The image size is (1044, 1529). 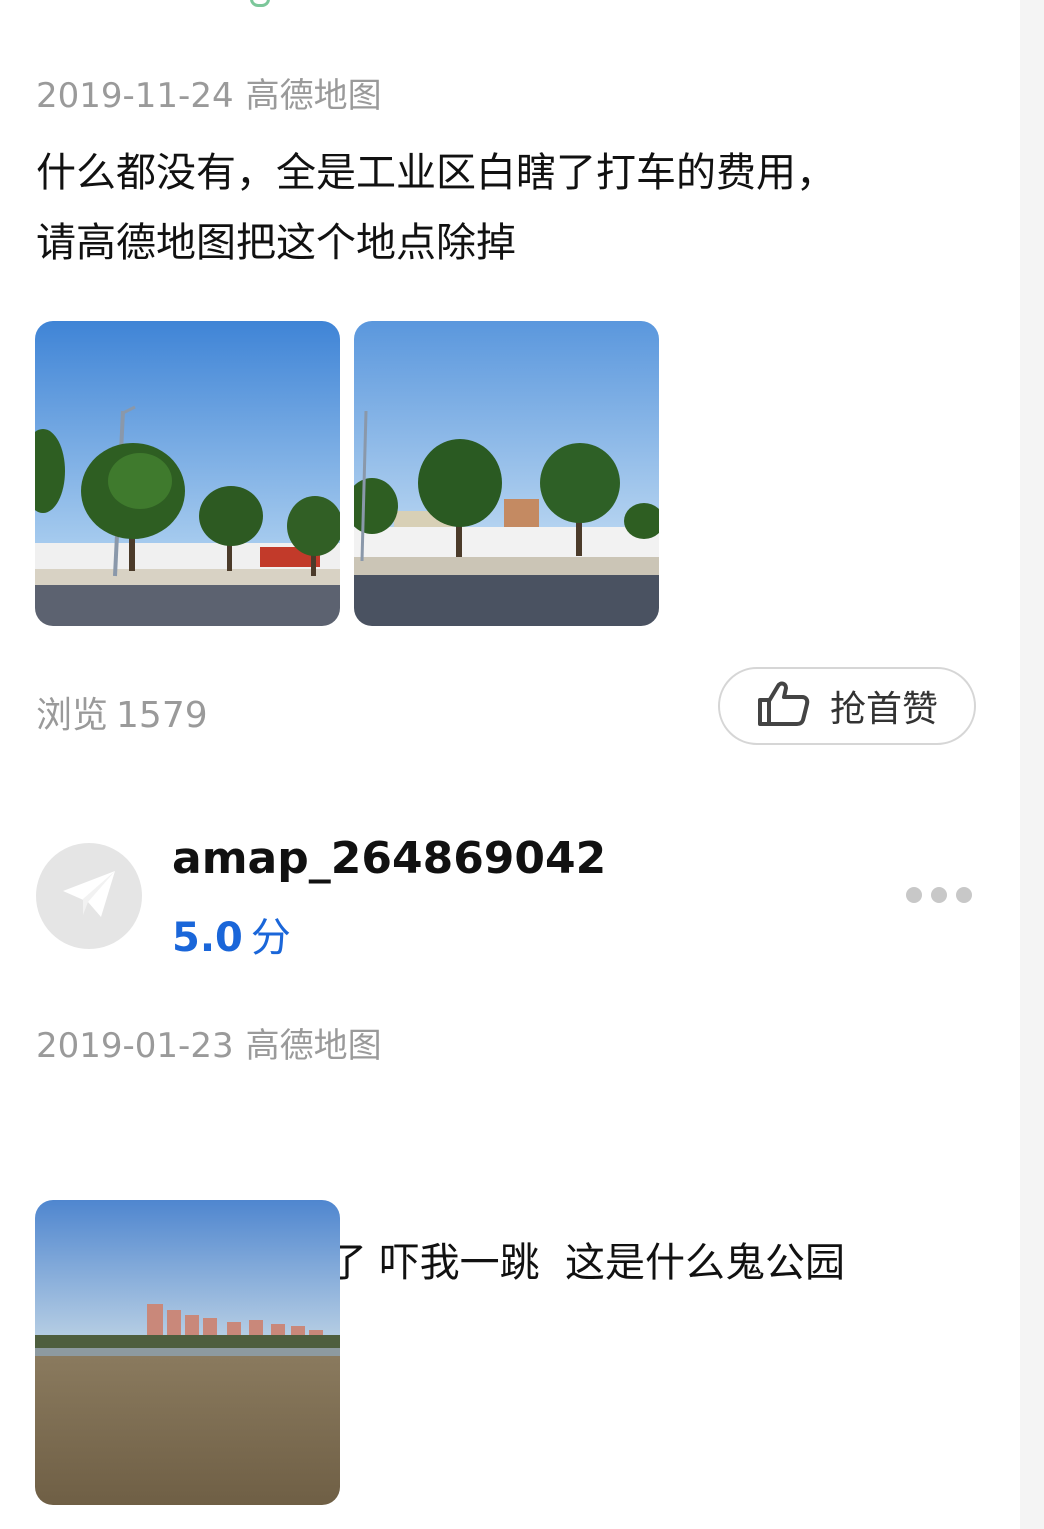 What do you see at coordinates (436, 208) in the screenshot?
I see `review-text: 什么都没有，全是工业区白瞎了打车的费用， 请高德地图把这个地点除掉` at bounding box center [436, 208].